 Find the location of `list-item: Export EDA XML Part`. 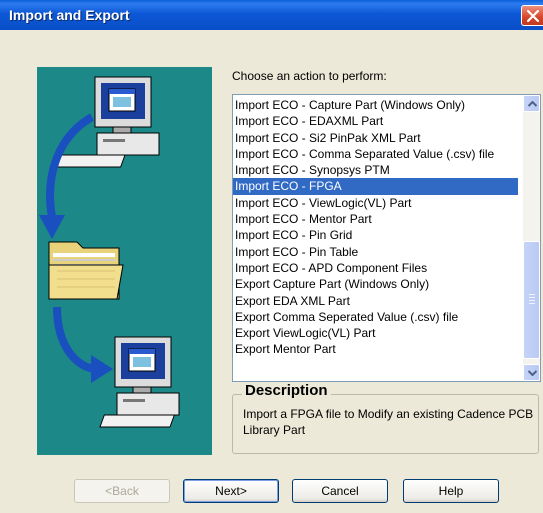

list-item: Export EDA XML Part is located at coordinates (375, 301).